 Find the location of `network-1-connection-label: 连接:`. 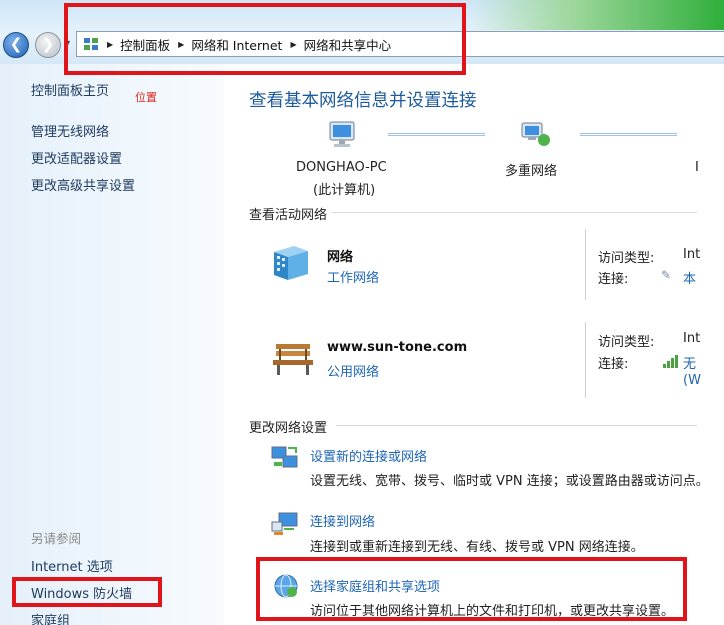

network-1-connection-label: 连接: is located at coordinates (613, 279).